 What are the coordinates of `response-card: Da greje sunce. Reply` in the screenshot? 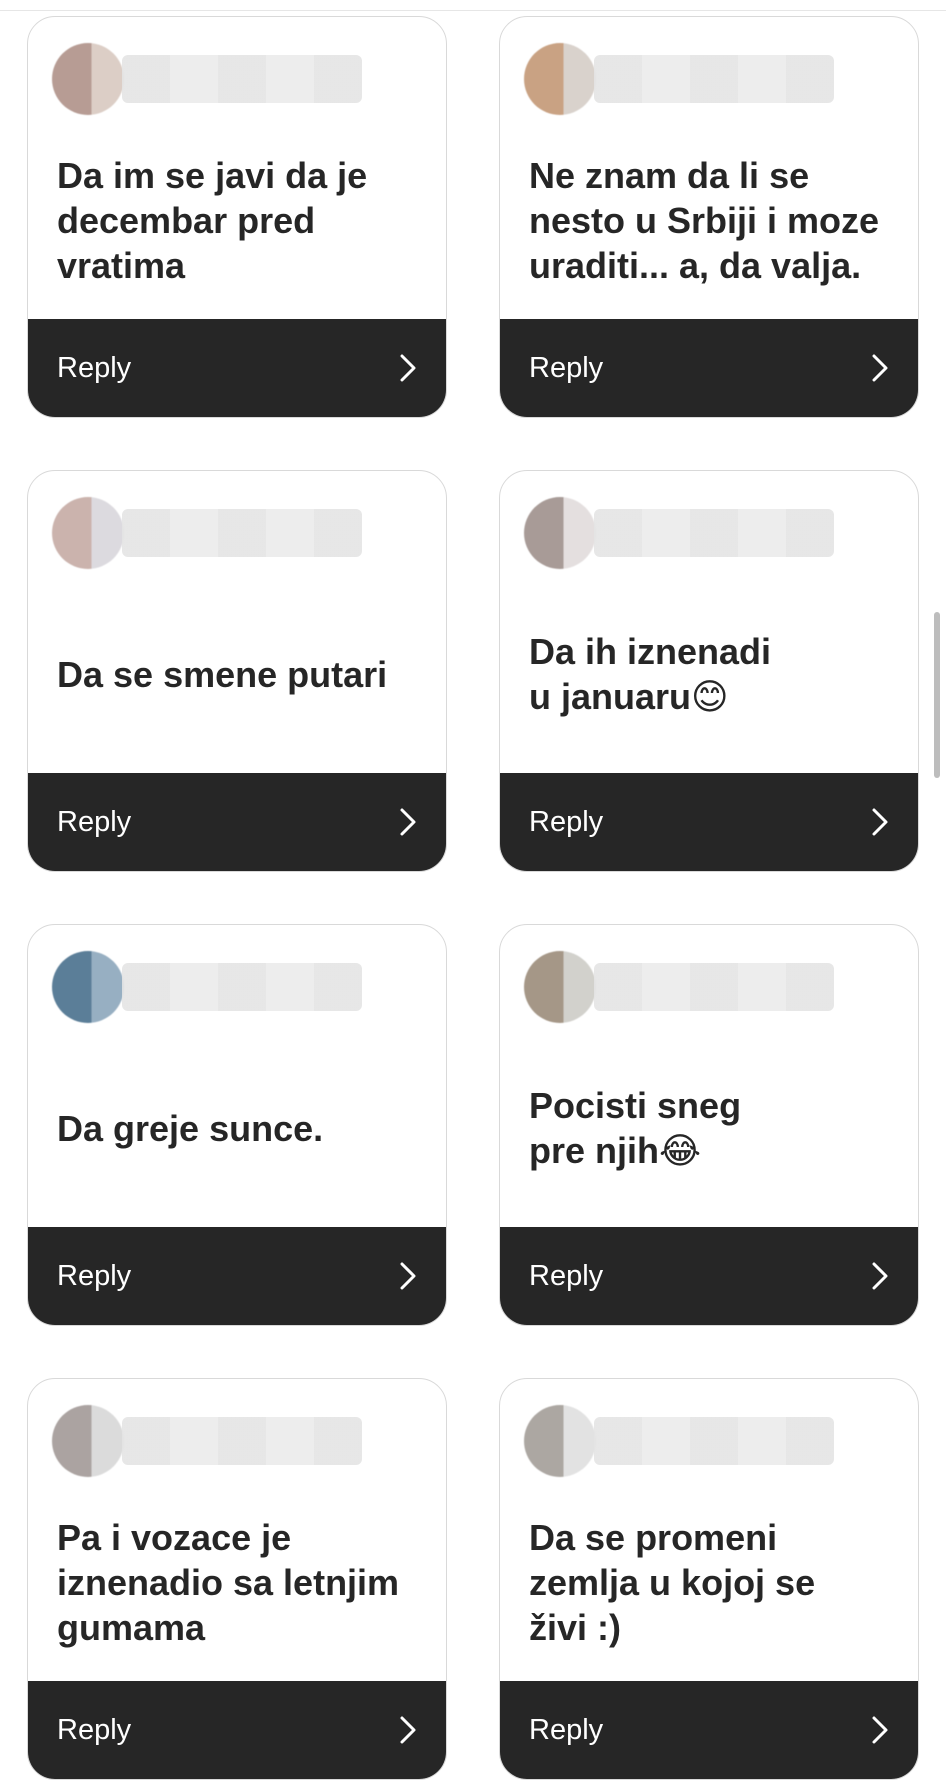 It's located at (237, 1125).